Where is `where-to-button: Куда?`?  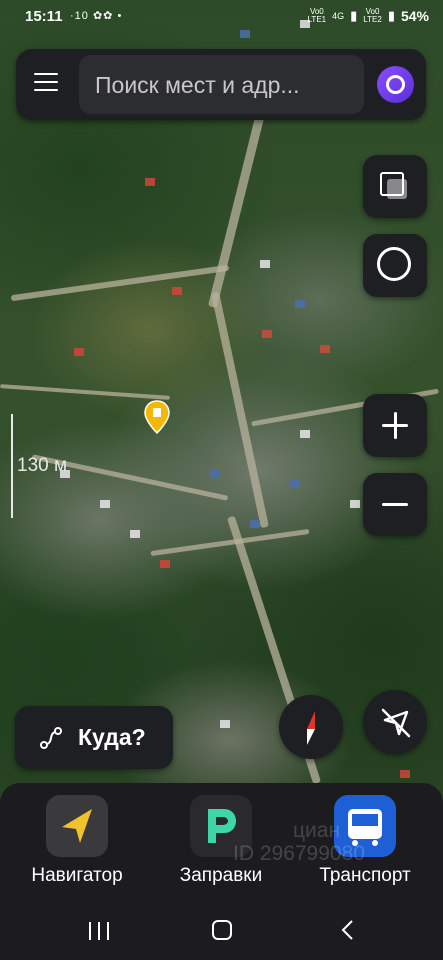
where-to-button: Куда? is located at coordinates (94, 737).